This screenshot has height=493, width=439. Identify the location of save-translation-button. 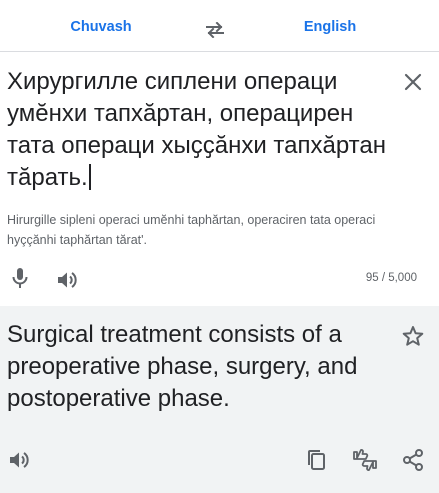
(413, 336).